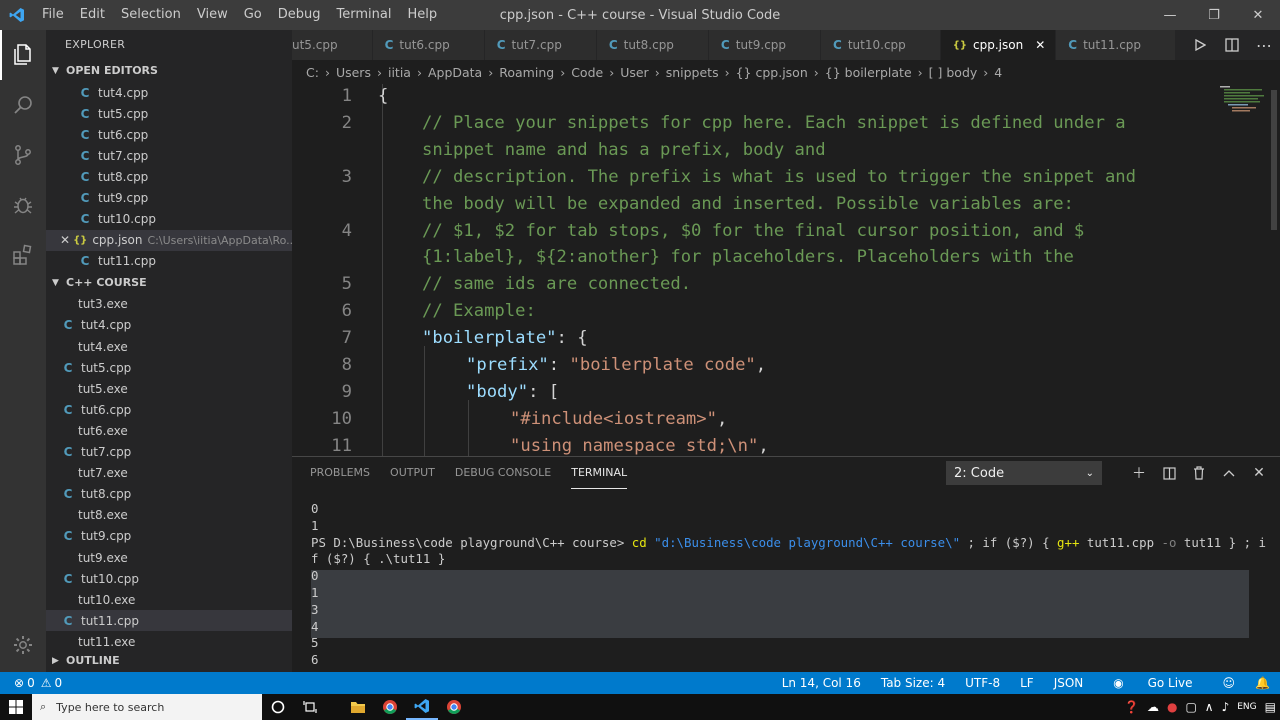 Image resolution: width=1280 pixels, height=720 pixels. What do you see at coordinates (169, 367) in the screenshot?
I see `file-tree-item: Ctut5.cpp` at bounding box center [169, 367].